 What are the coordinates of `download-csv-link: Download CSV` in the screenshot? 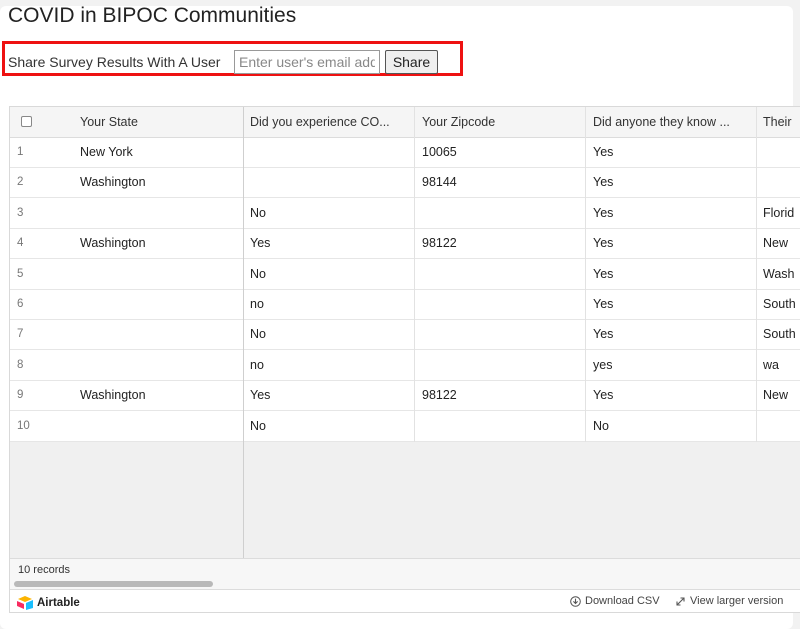 It's located at (615, 601).